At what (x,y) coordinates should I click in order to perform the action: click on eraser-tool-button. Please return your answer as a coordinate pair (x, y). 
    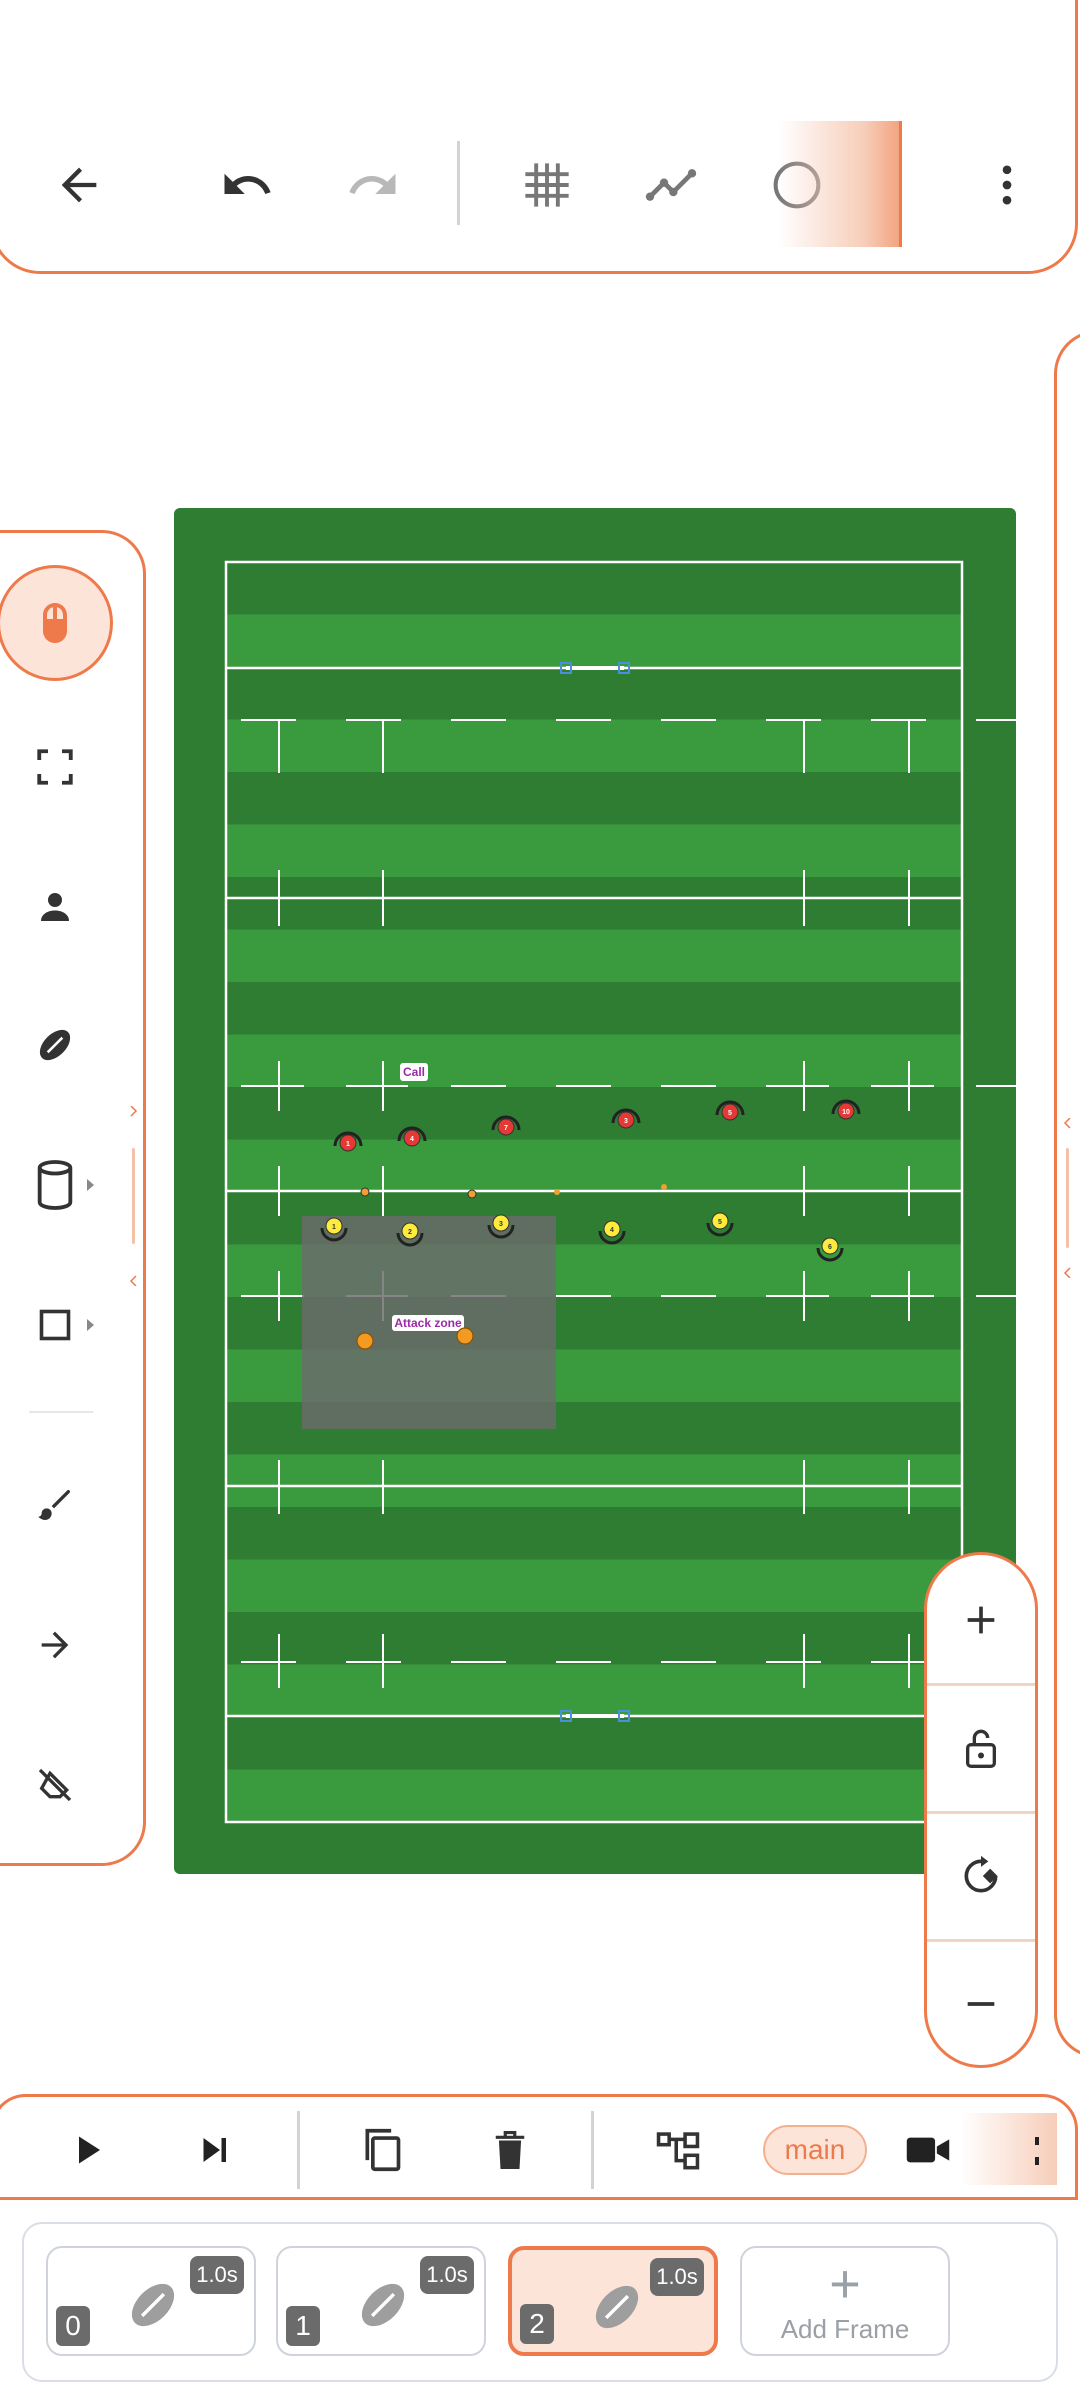
    Looking at the image, I should click on (55, 1785).